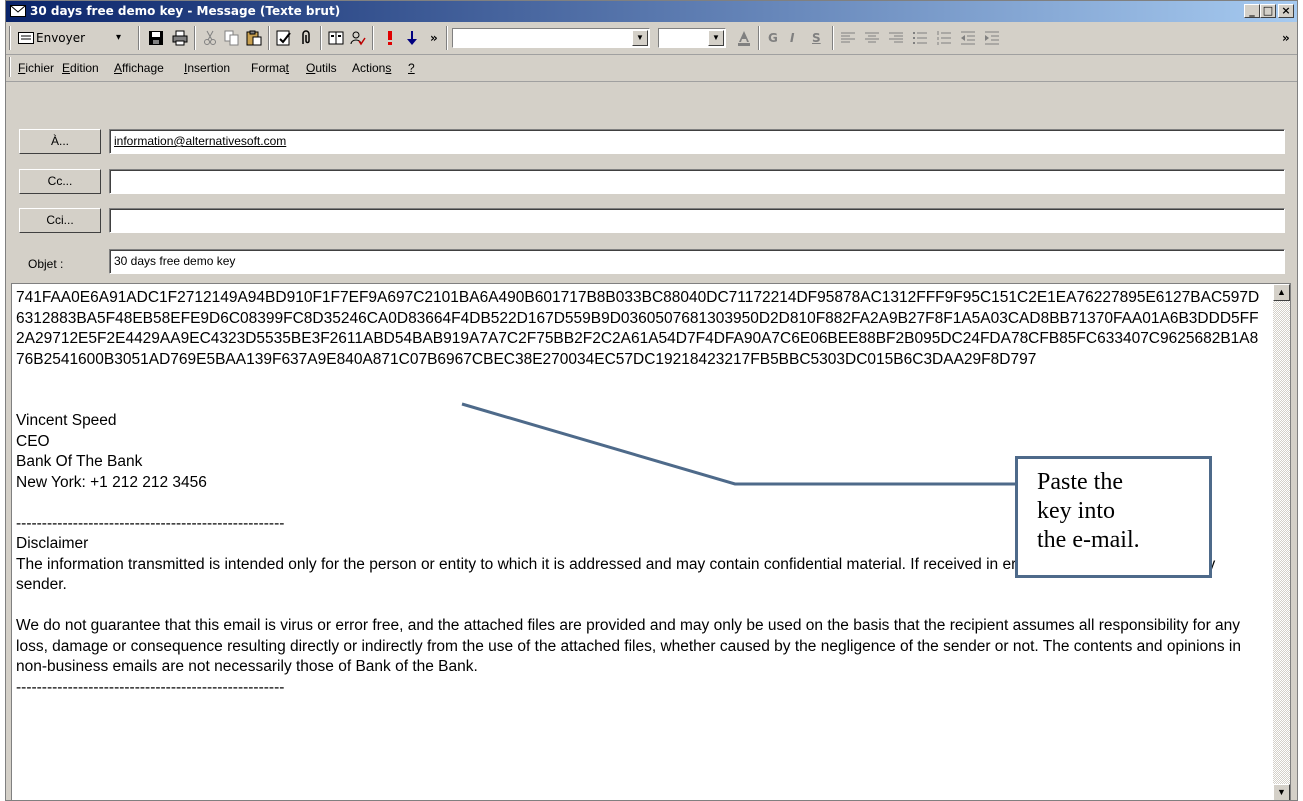 The width and height of the screenshot is (1303, 801). I want to click on callout-box: Paste the key into the e-mail., so click(1113, 517).